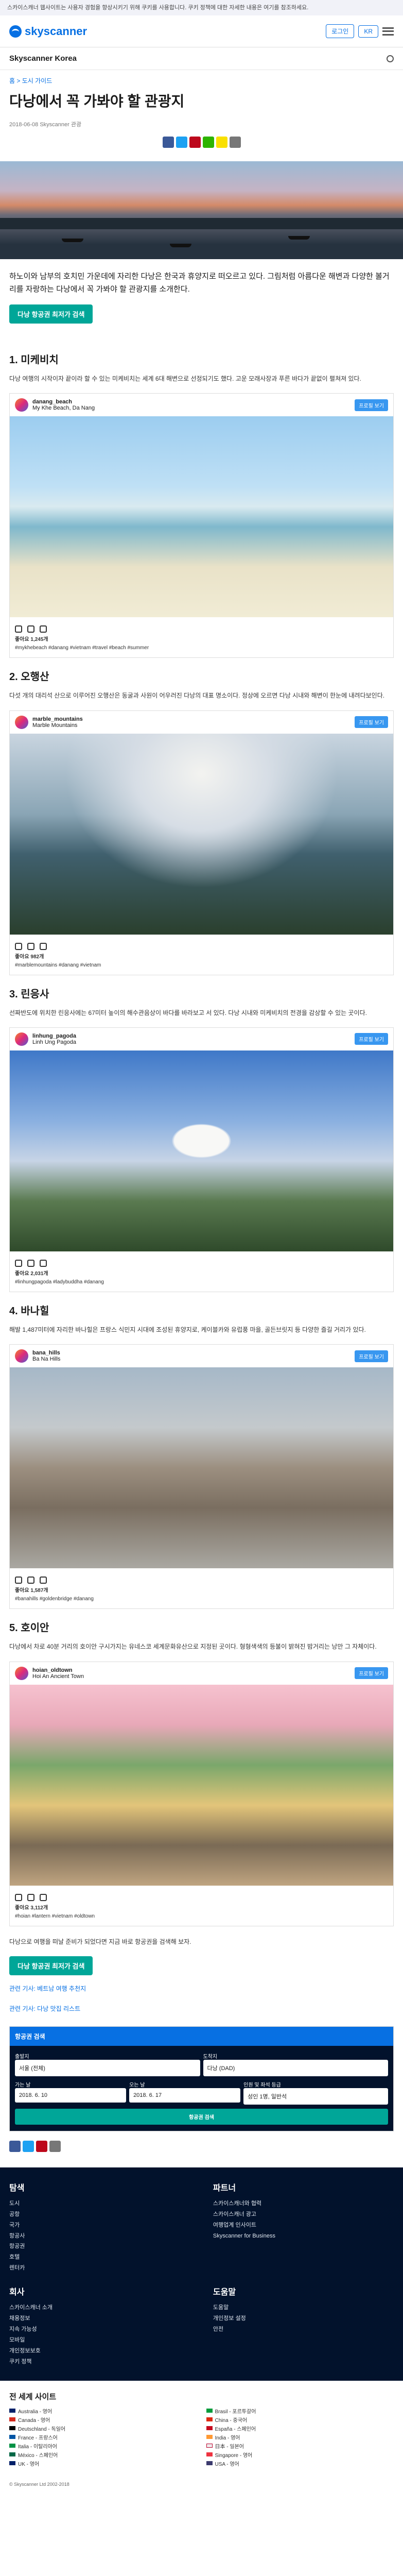 The height and width of the screenshot is (2576, 403). What do you see at coordinates (391, 59) in the screenshot?
I see `search-icon` at bounding box center [391, 59].